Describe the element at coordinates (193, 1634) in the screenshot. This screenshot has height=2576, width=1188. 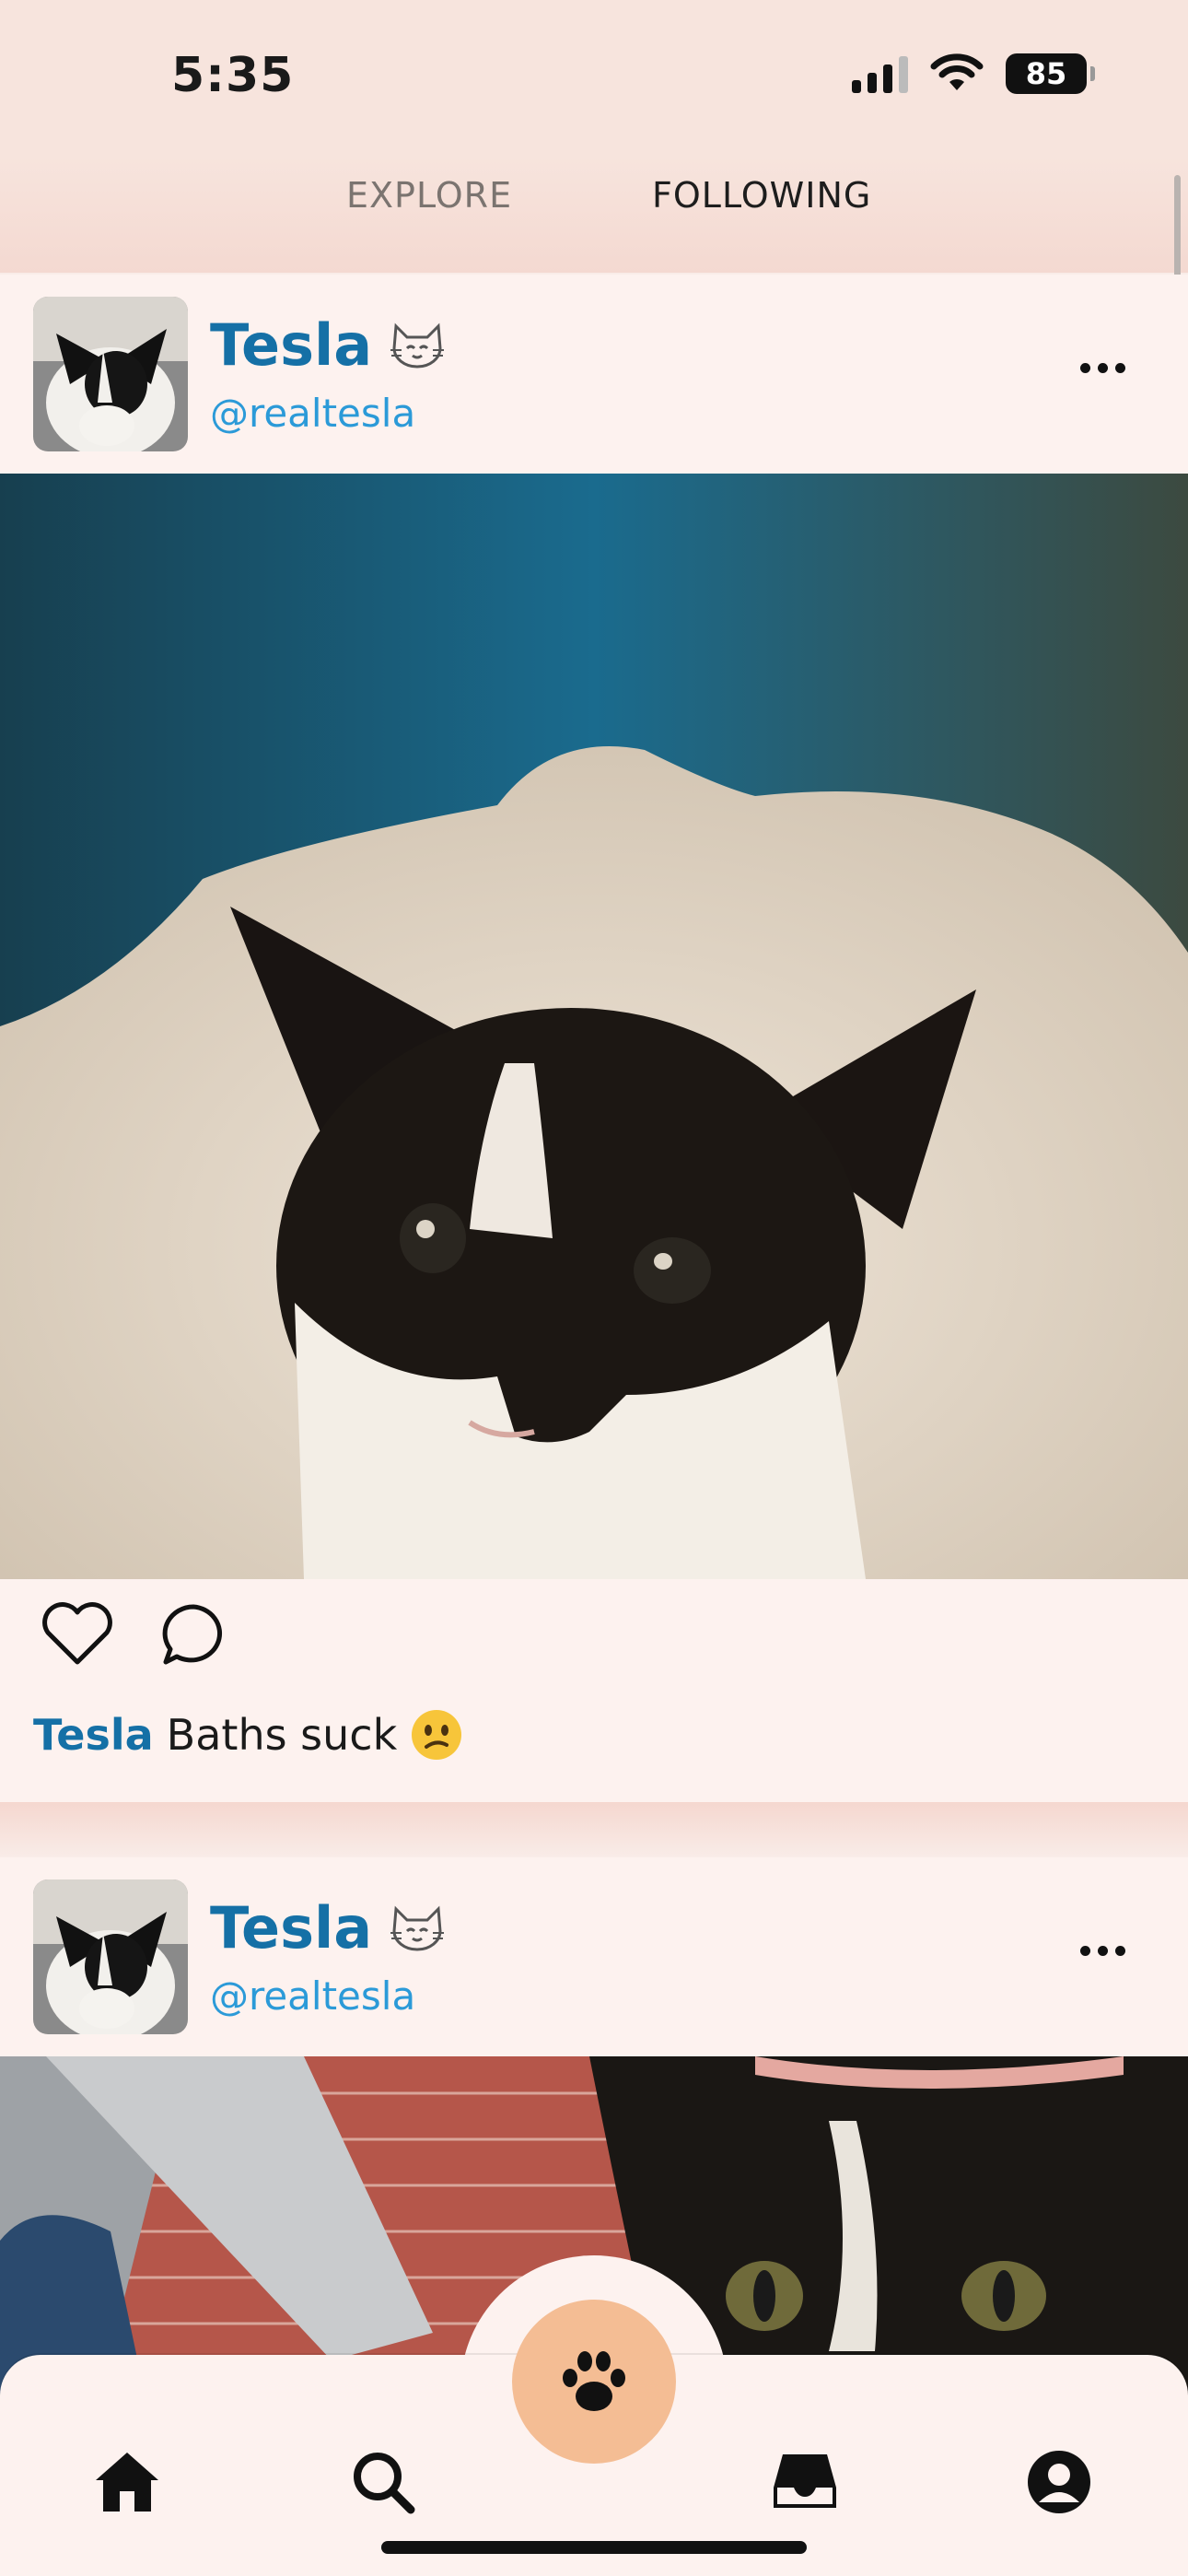
I see `comment-icon` at that location.